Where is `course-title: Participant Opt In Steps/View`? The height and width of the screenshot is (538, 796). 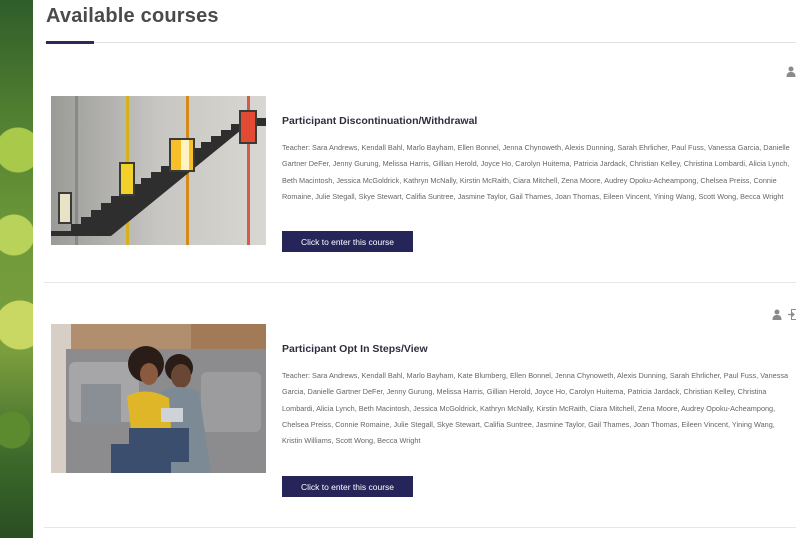
course-title: Participant Opt In Steps/View is located at coordinates (355, 349).